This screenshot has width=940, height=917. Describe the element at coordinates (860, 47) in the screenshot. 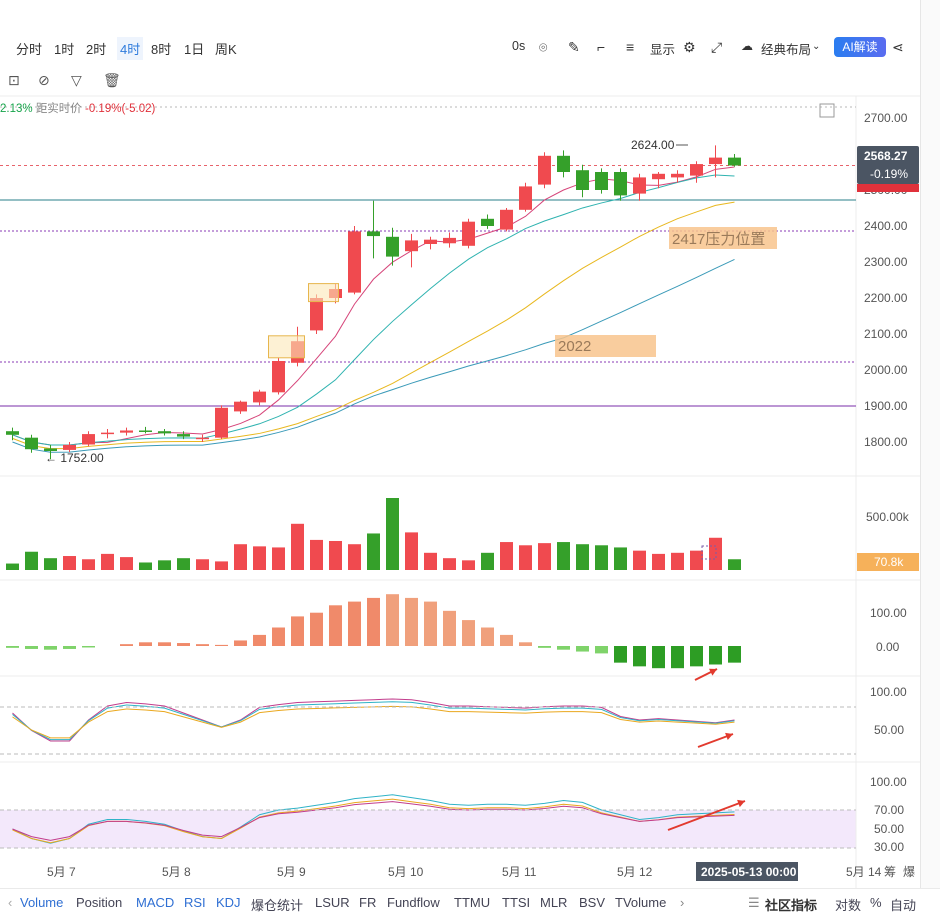

I see `ai-interpret-button: AI解读` at that location.